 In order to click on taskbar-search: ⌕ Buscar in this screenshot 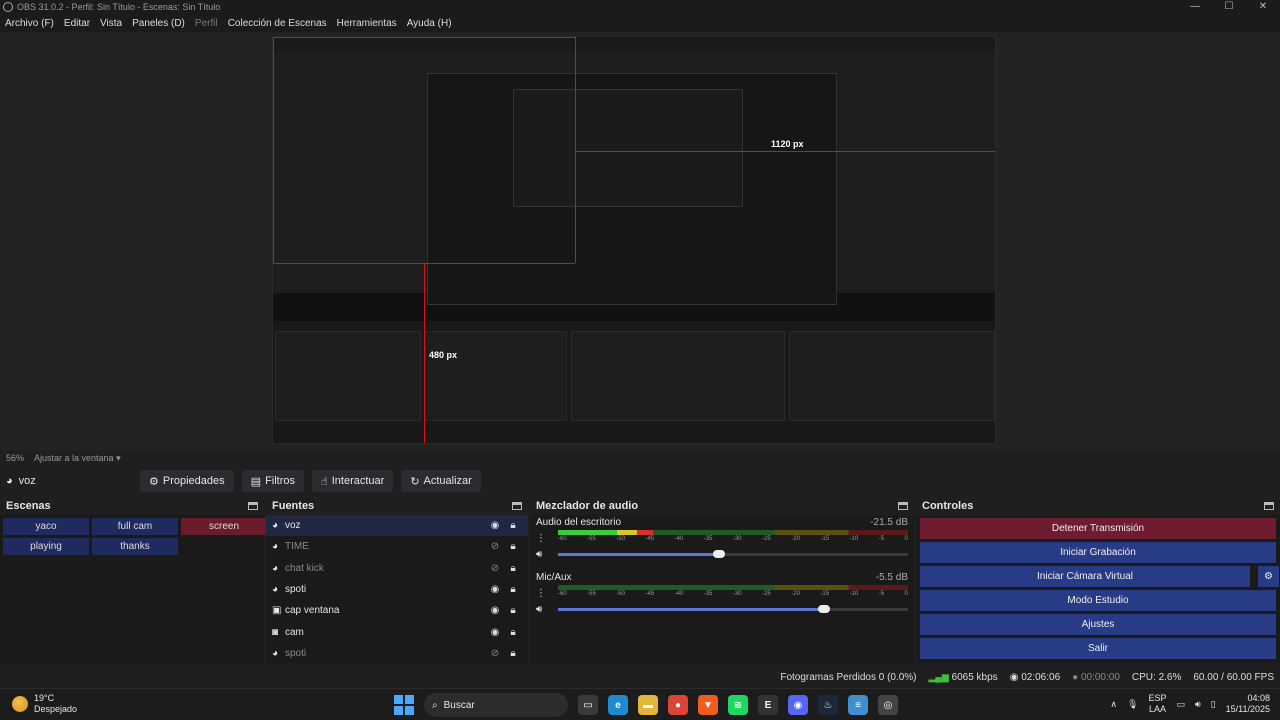, I will do `click(496, 705)`.